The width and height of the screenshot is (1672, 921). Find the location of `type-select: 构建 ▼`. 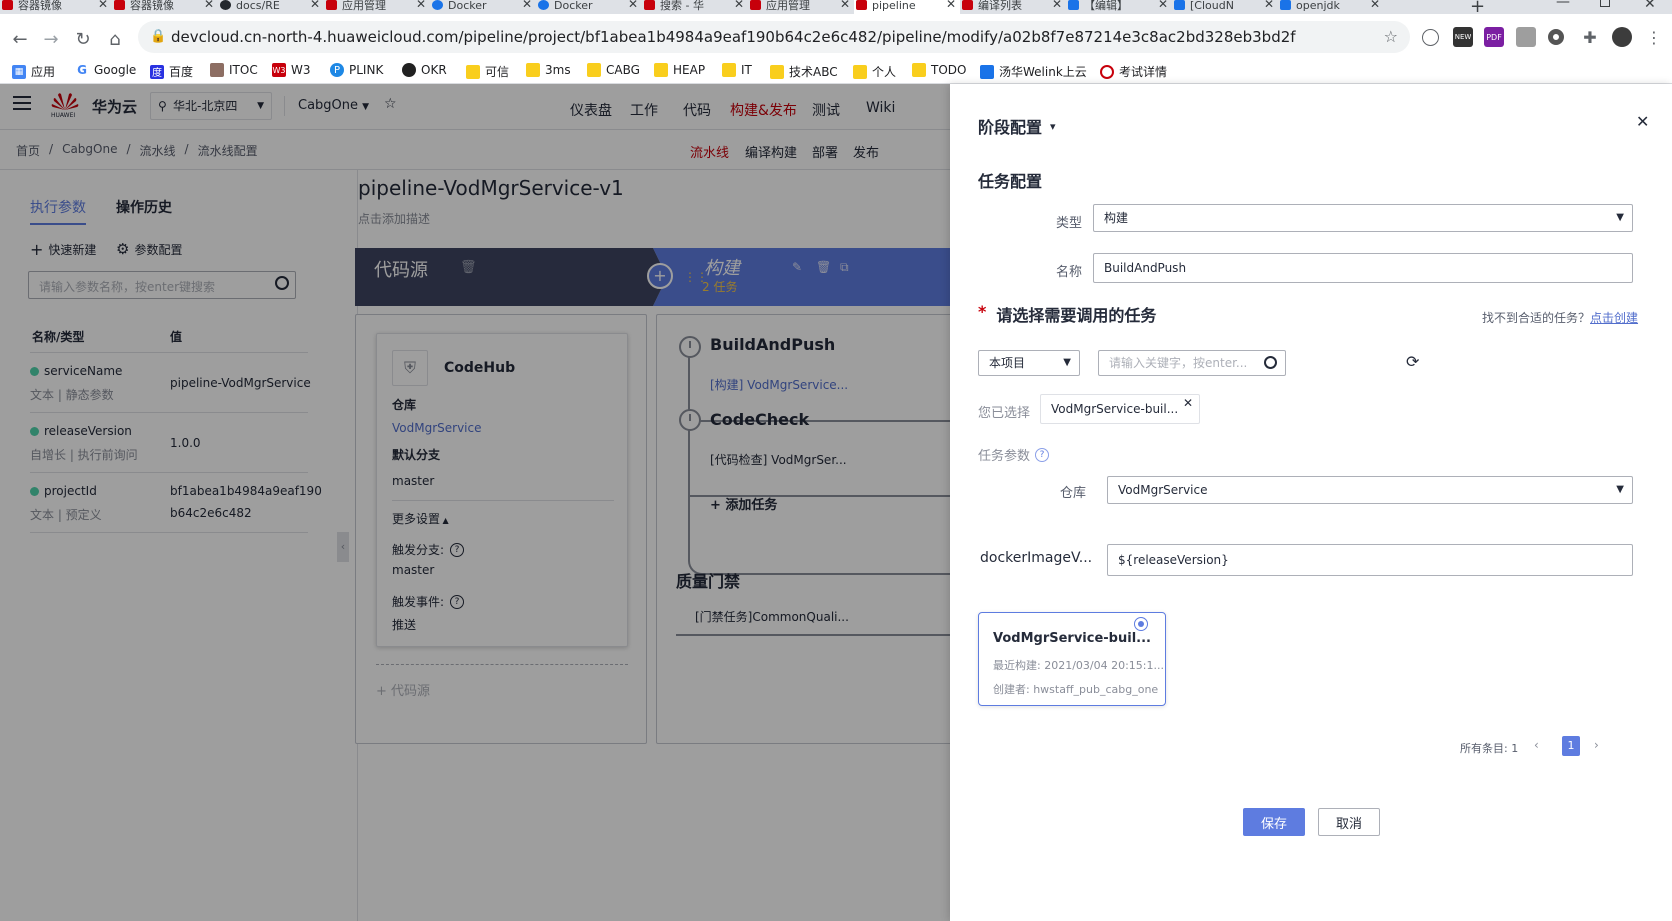

type-select: 构建 ▼ is located at coordinates (1363, 218).